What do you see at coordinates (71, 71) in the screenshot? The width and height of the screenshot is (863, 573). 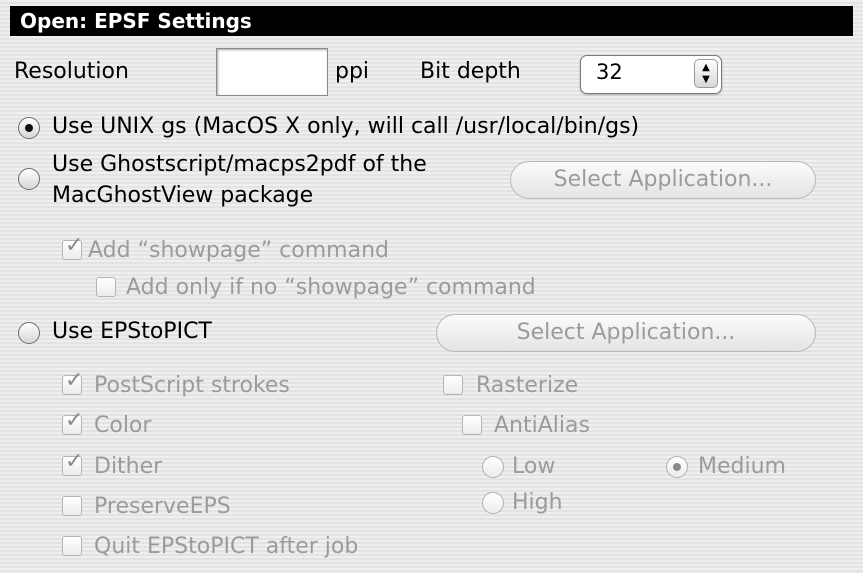 I see `resolution-label: Resolution` at bounding box center [71, 71].